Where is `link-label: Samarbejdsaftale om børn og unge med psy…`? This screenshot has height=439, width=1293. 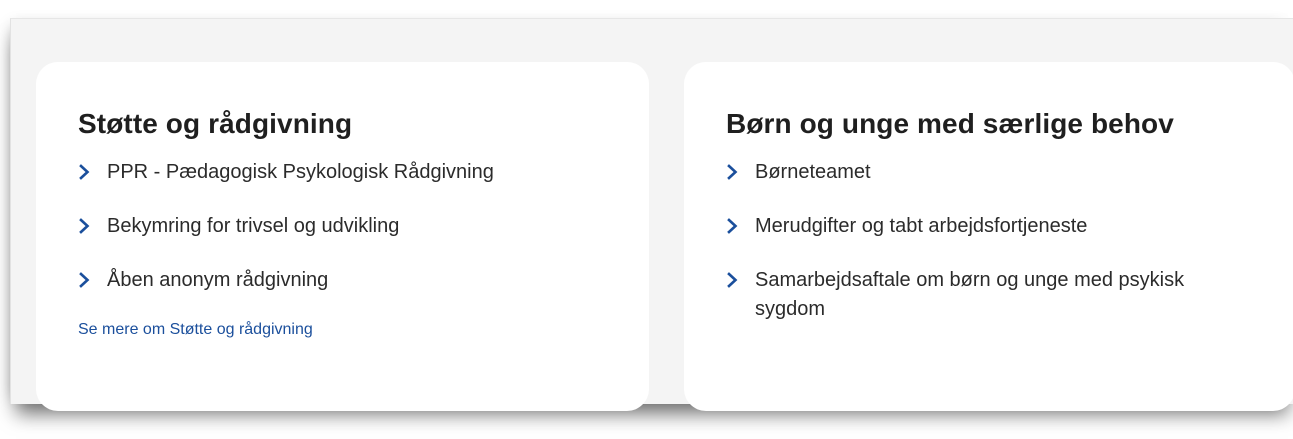
link-label: Samarbejdsaftale om børn og unge med psy… is located at coordinates (970, 294).